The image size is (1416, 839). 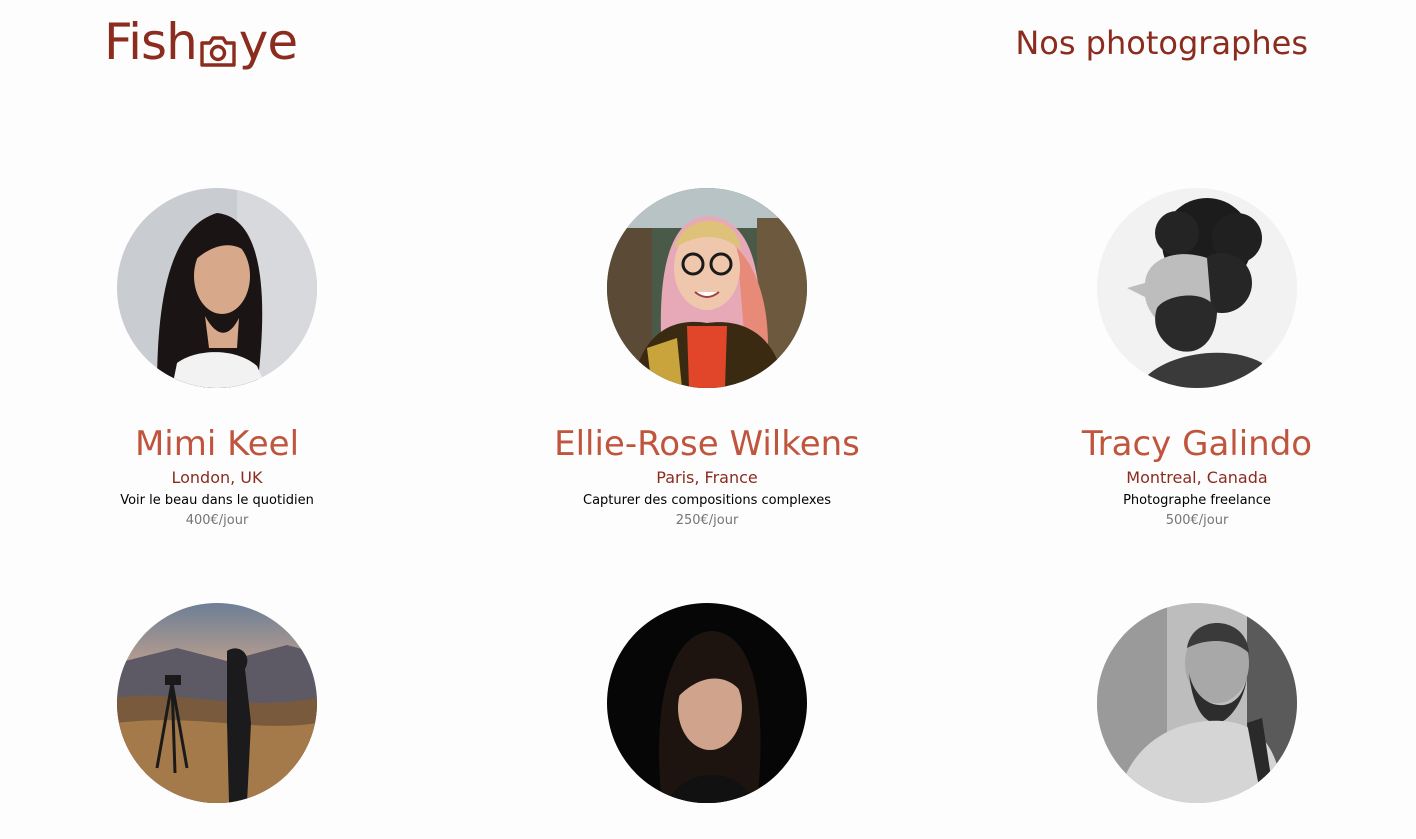 What do you see at coordinates (217, 500) in the screenshot?
I see `photographer-tagline: Voir le beau dans le quotidien` at bounding box center [217, 500].